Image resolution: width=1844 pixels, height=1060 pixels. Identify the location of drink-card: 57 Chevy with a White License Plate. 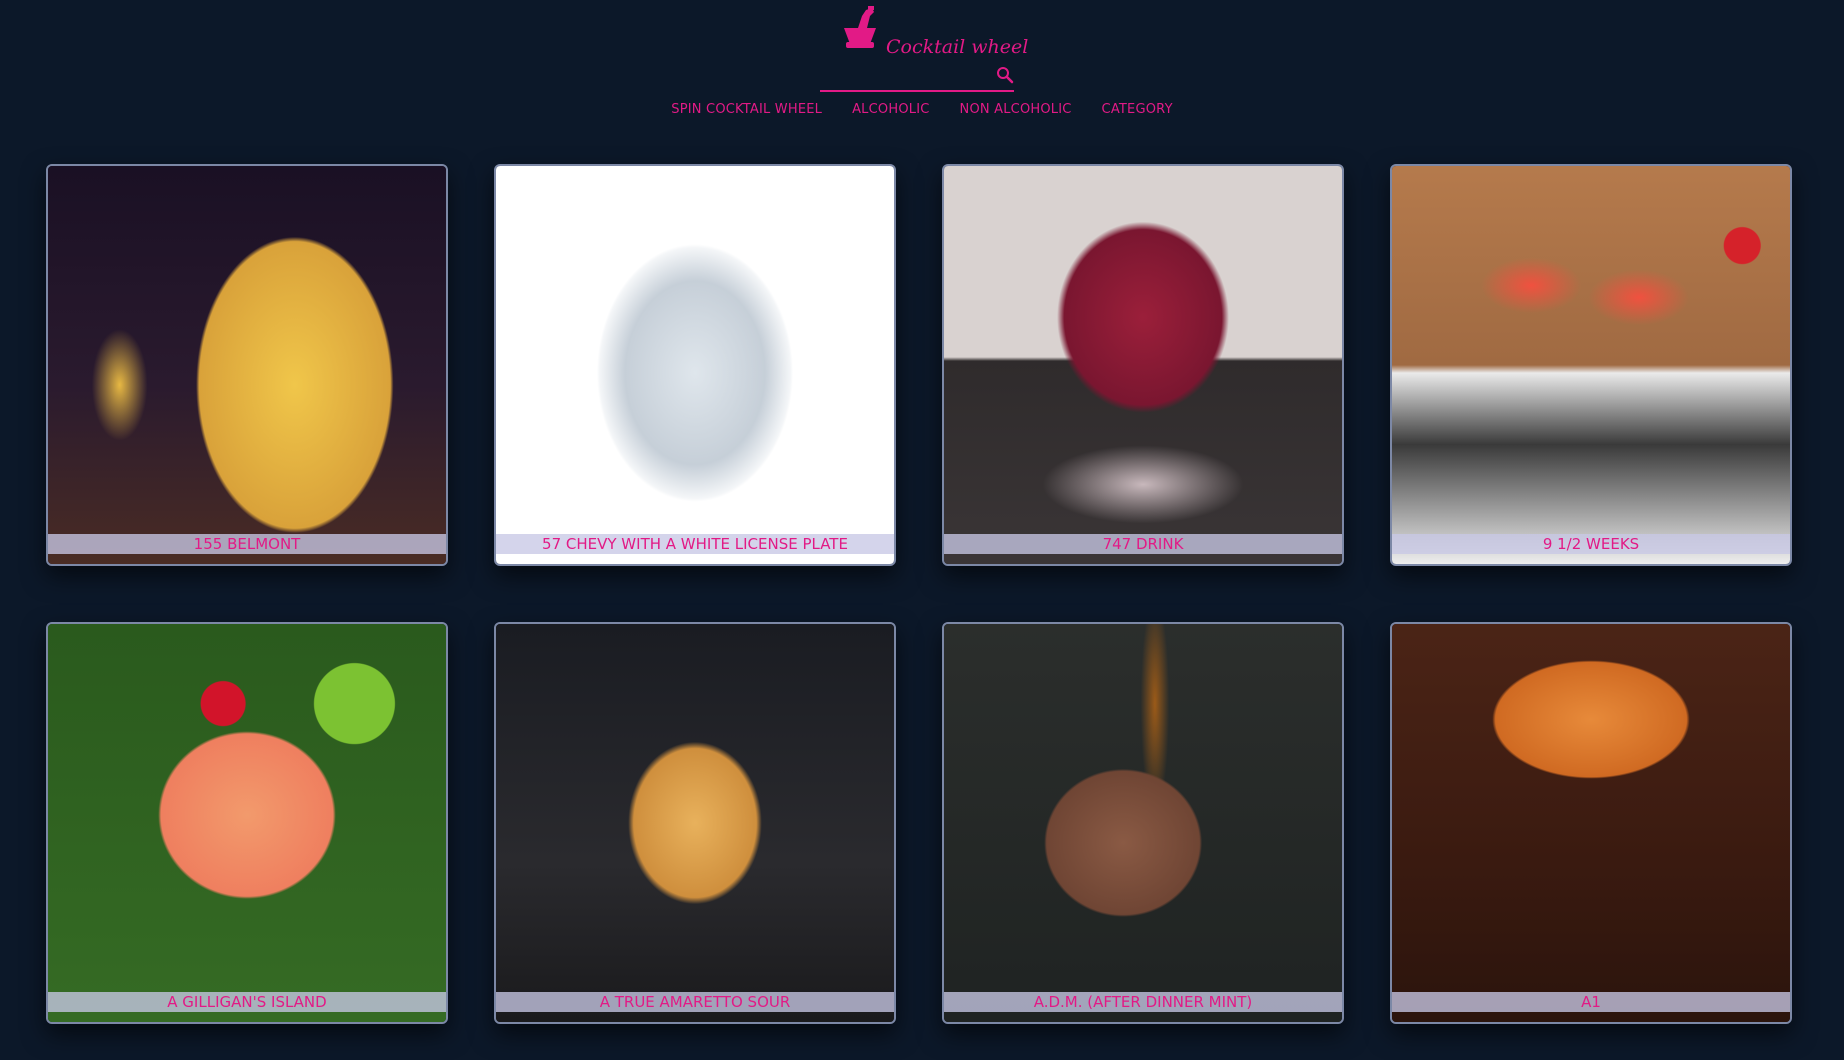
(695, 365).